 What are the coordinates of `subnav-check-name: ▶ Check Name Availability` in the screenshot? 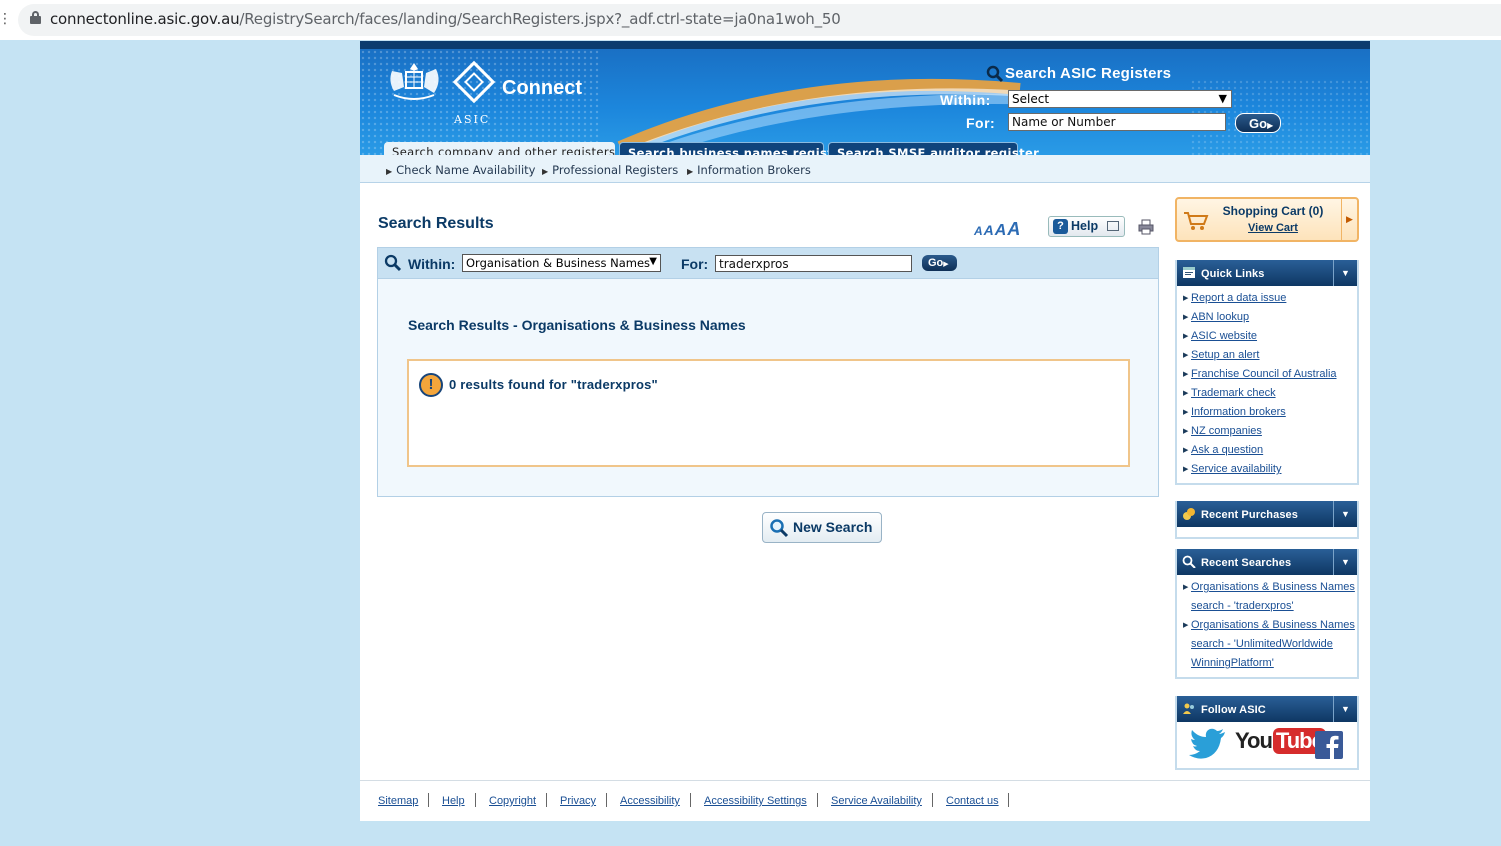 It's located at (460, 170).